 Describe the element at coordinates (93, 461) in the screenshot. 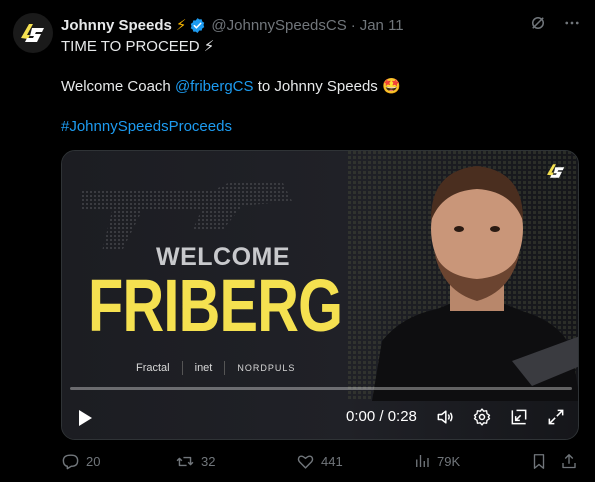

I see `reply-count: 20` at that location.